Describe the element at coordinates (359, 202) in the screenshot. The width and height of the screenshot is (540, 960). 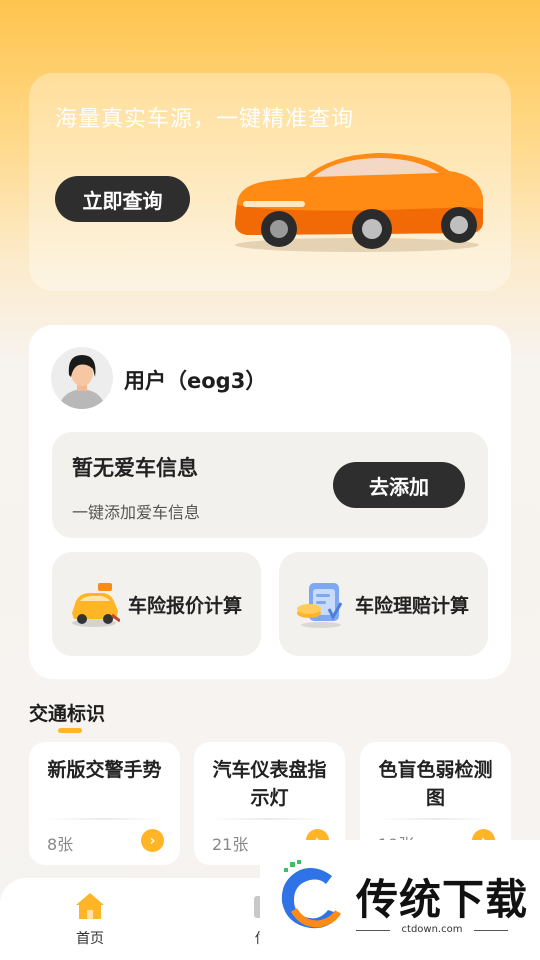
I see `car-illustration-icon` at that location.